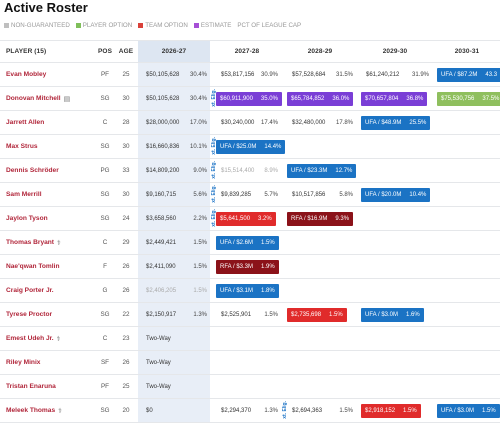 Image resolution: width=500 pixels, height=440 pixels. I want to click on contract-pill-value: UFA / $2.6M, so click(237, 243).